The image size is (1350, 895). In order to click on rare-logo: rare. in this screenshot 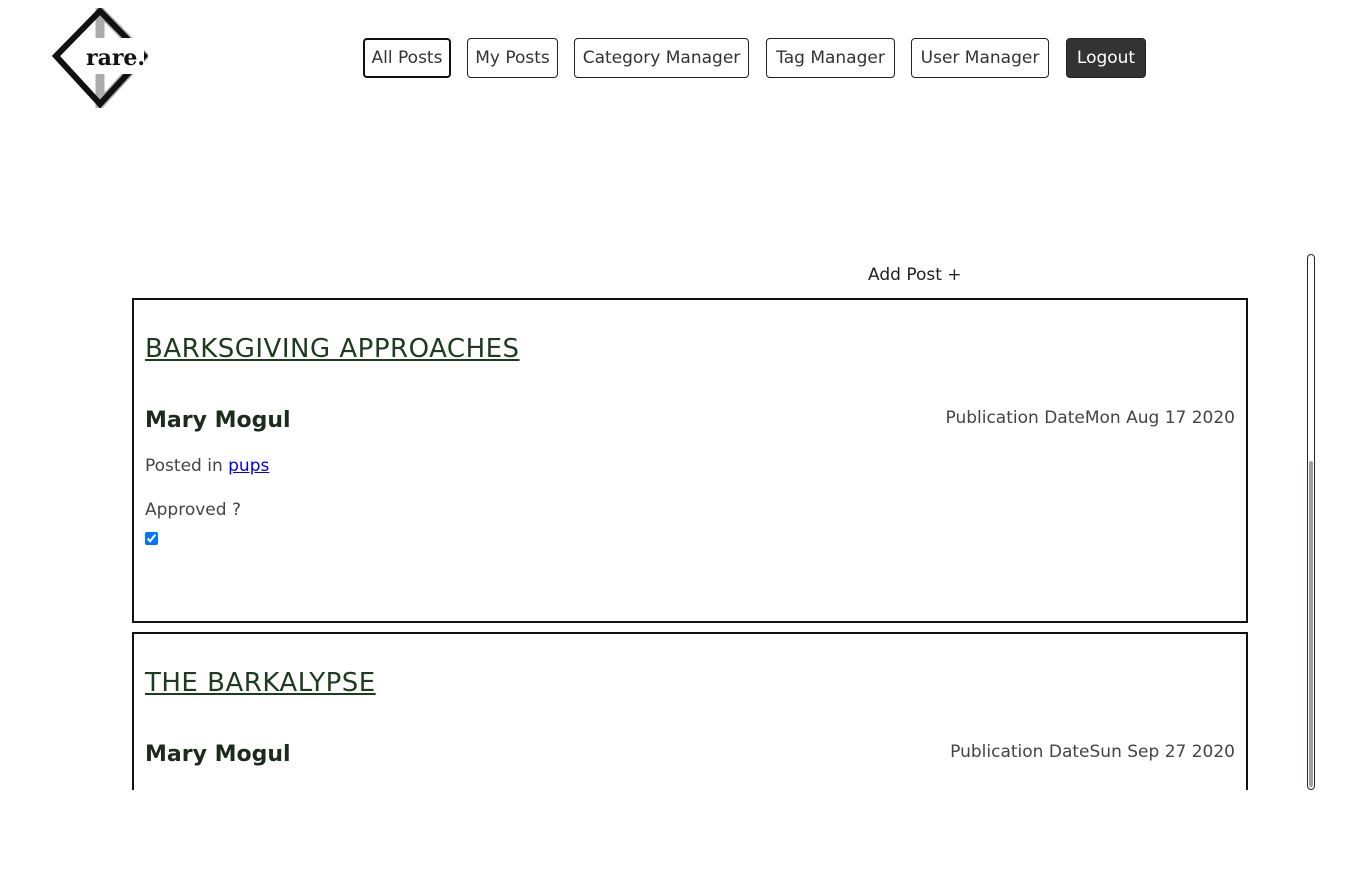, I will do `click(101, 58)`.